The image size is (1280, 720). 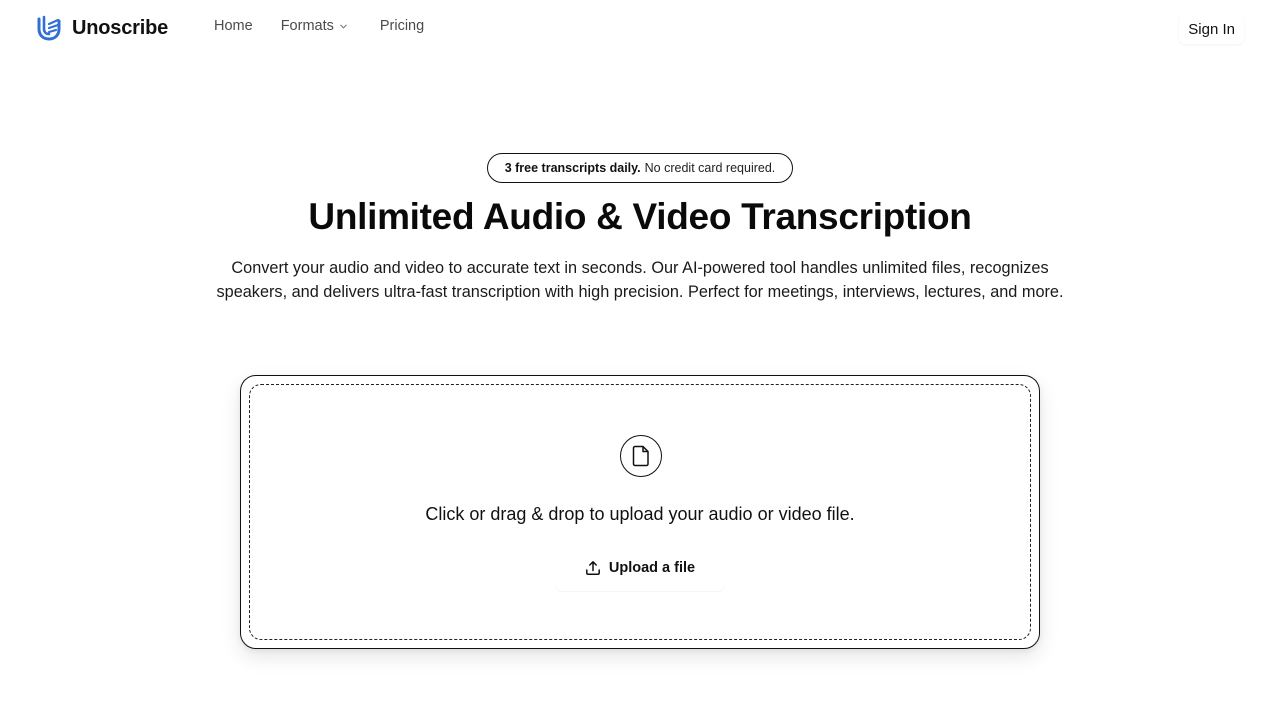 I want to click on nav-pricing-link: Pricing, so click(x=402, y=26).